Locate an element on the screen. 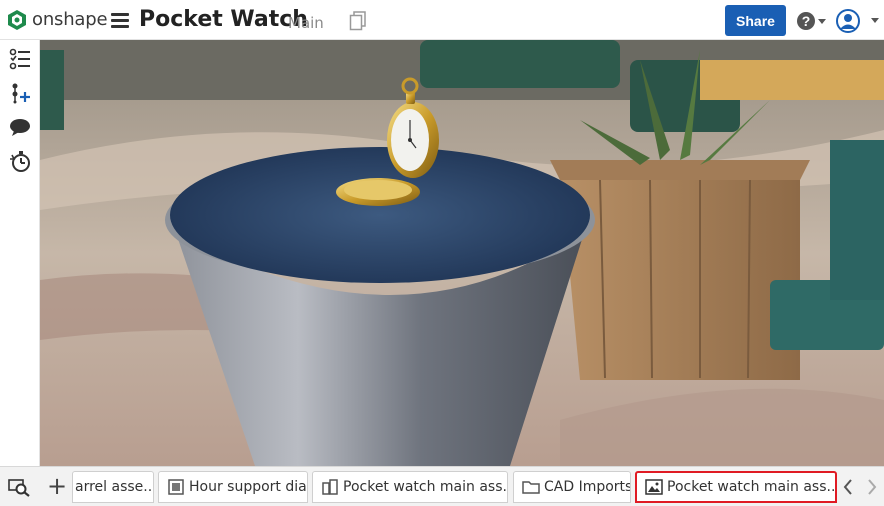 This screenshot has height=506, width=884. hamburger-menu-icon is located at coordinates (120, 20).